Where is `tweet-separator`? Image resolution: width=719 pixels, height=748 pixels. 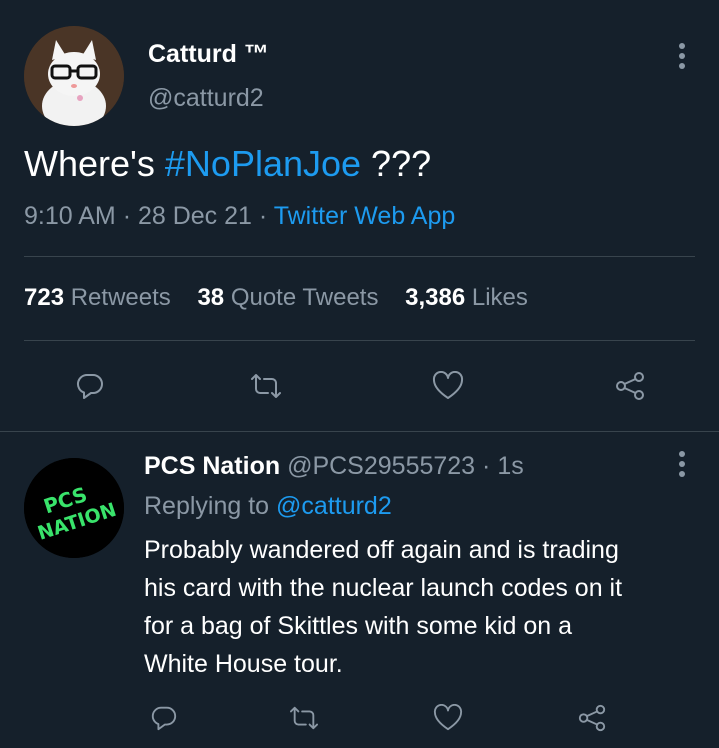
tweet-separator is located at coordinates (359, 431).